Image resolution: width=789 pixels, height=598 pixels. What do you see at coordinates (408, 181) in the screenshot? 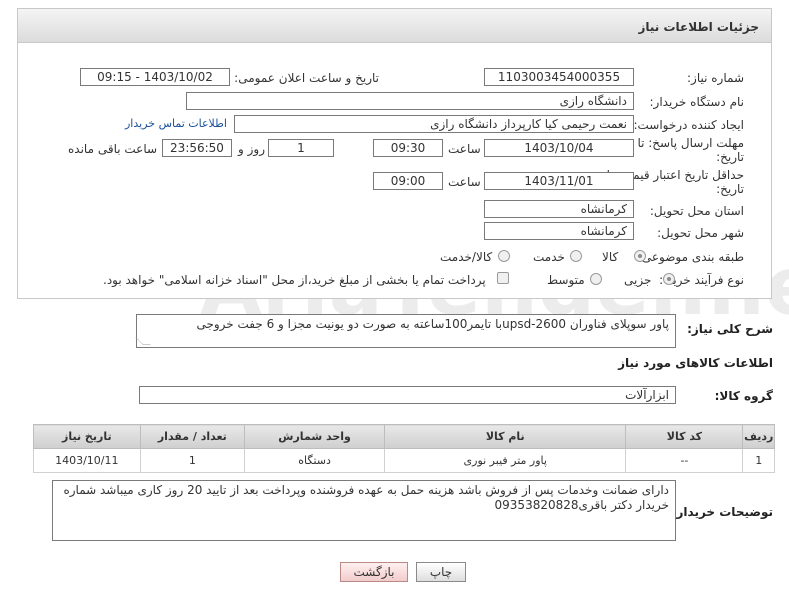
I see `price-validity-time-field: 09:00` at bounding box center [408, 181].